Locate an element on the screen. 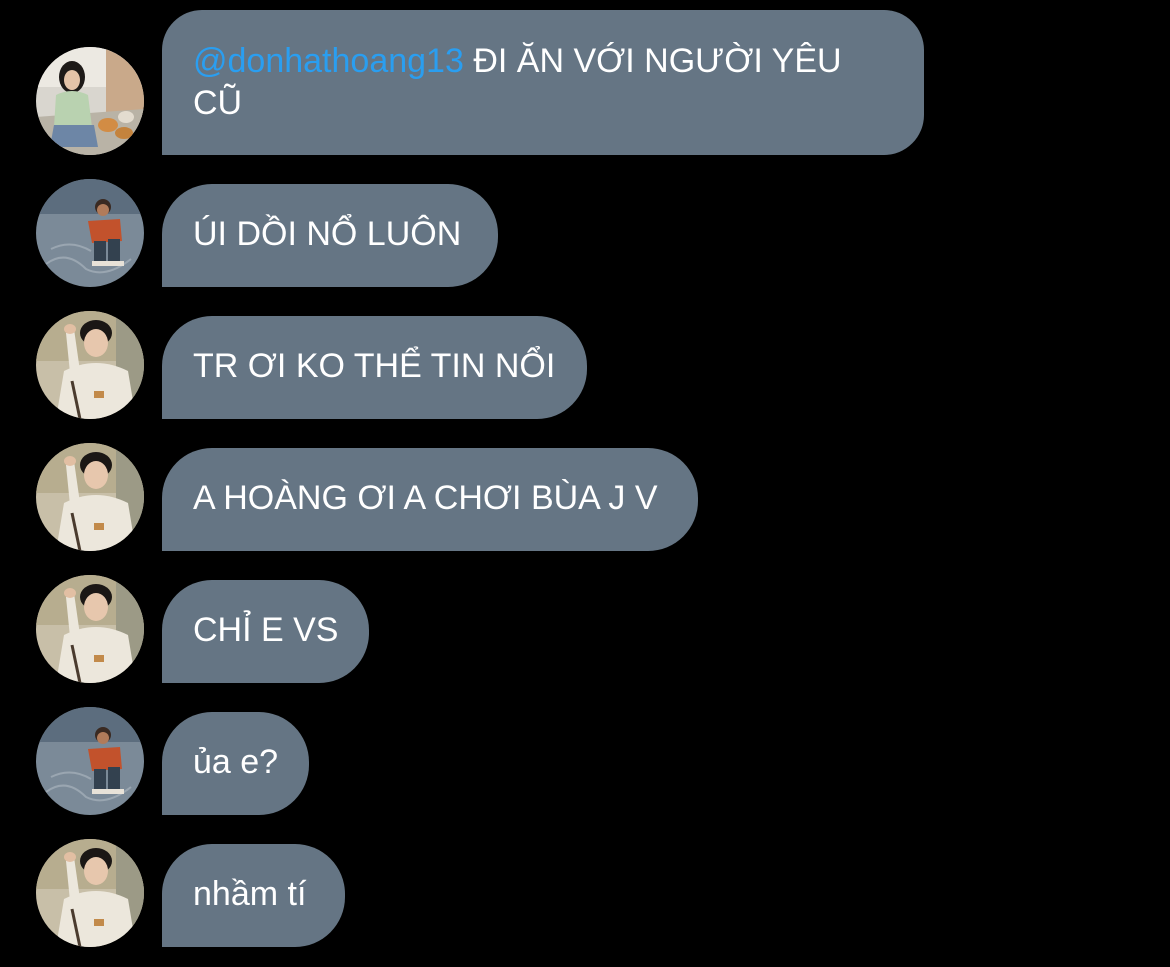 The image size is (1170, 967). message-text: ÚI DỒI NỔ LUÔN is located at coordinates (327, 234).